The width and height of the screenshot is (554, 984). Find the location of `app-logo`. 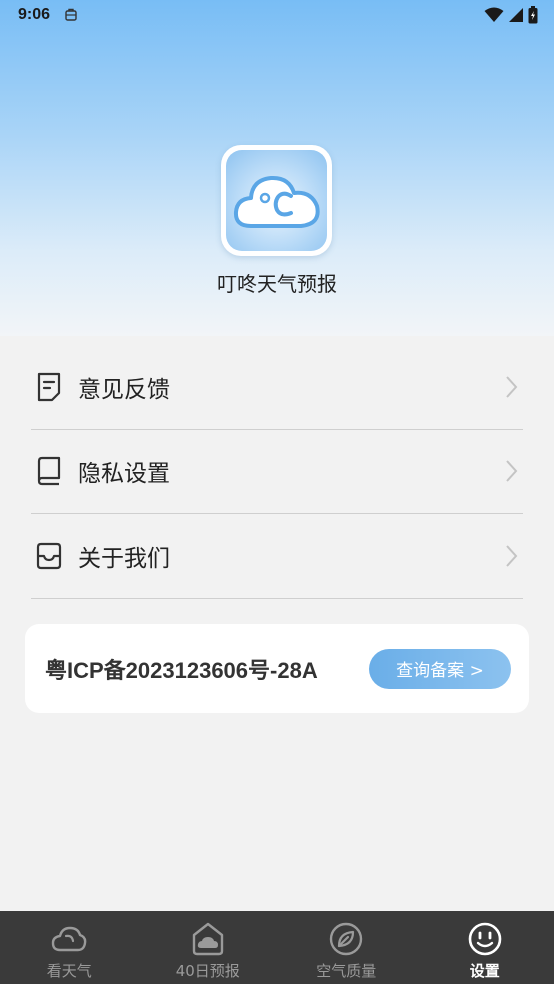

app-logo is located at coordinates (276, 200).